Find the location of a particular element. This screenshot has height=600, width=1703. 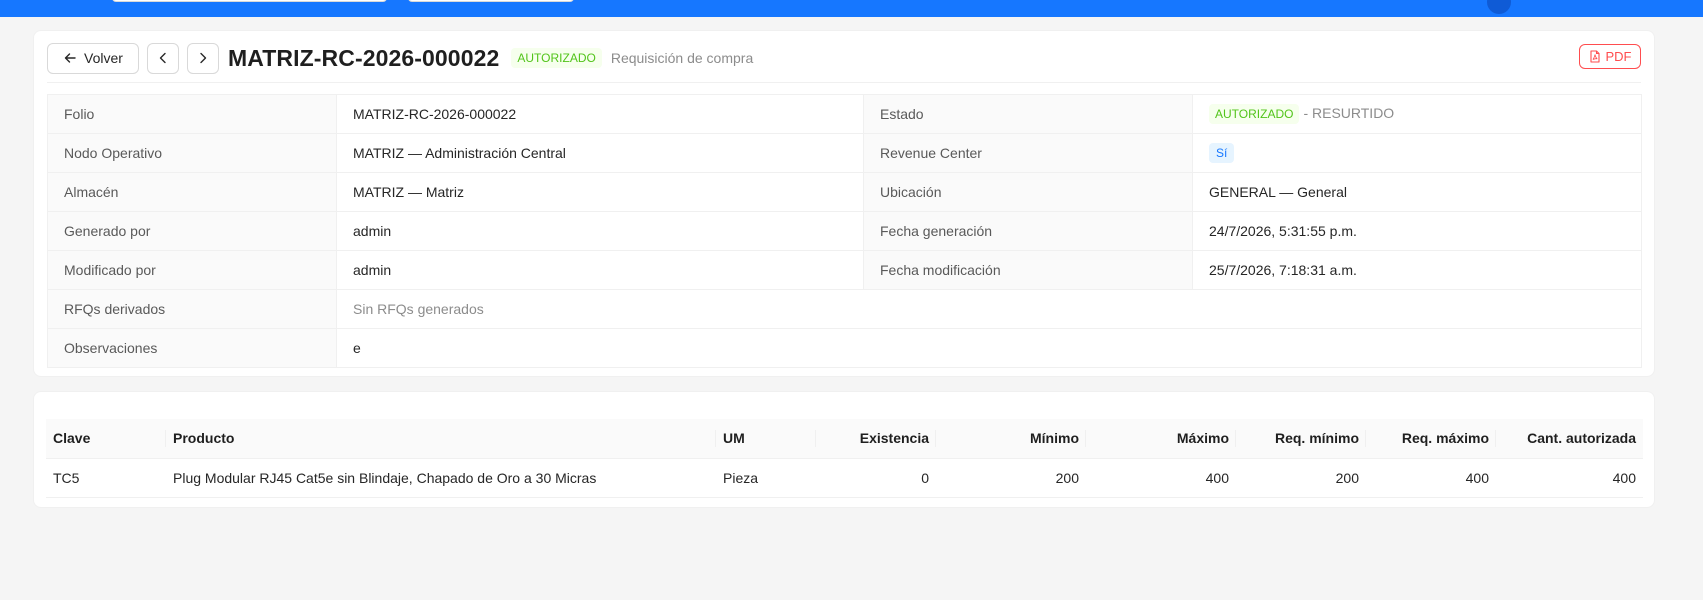

arrow-left-icon is located at coordinates (70, 58).